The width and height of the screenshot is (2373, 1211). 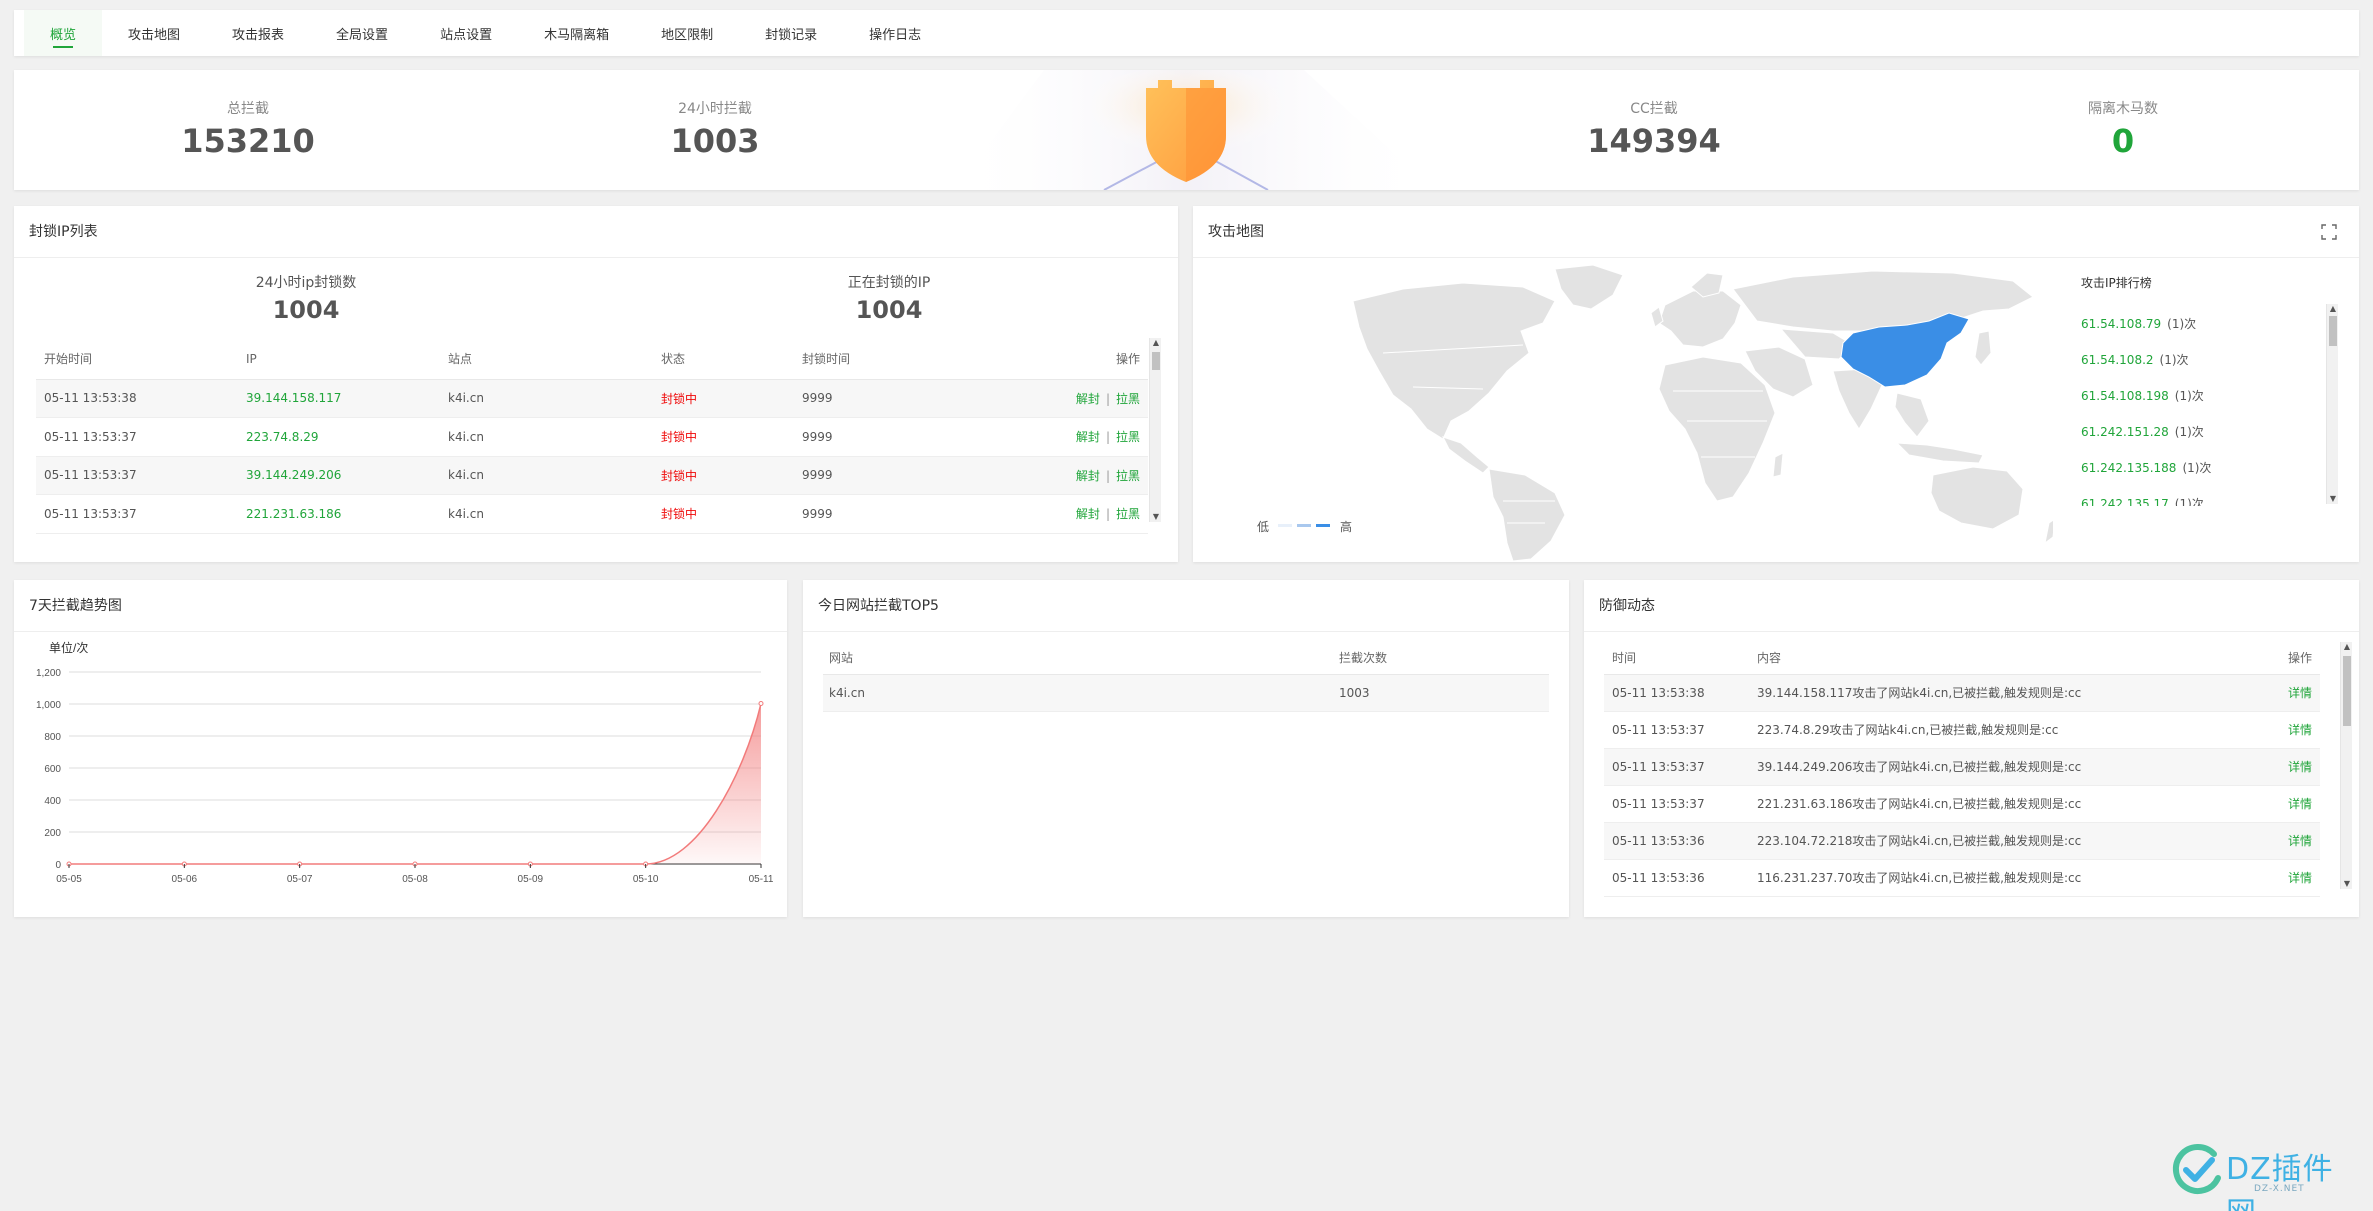 I want to click on panel-title: 7天拦截趋势图, so click(x=400, y=606).